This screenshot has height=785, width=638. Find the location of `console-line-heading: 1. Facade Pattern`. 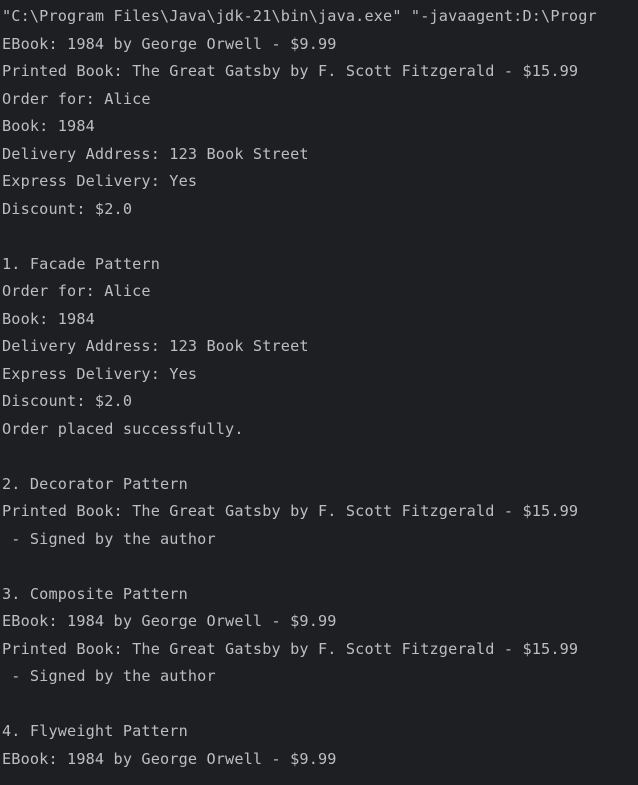

console-line-heading: 1. Facade Pattern is located at coordinates (81, 263).